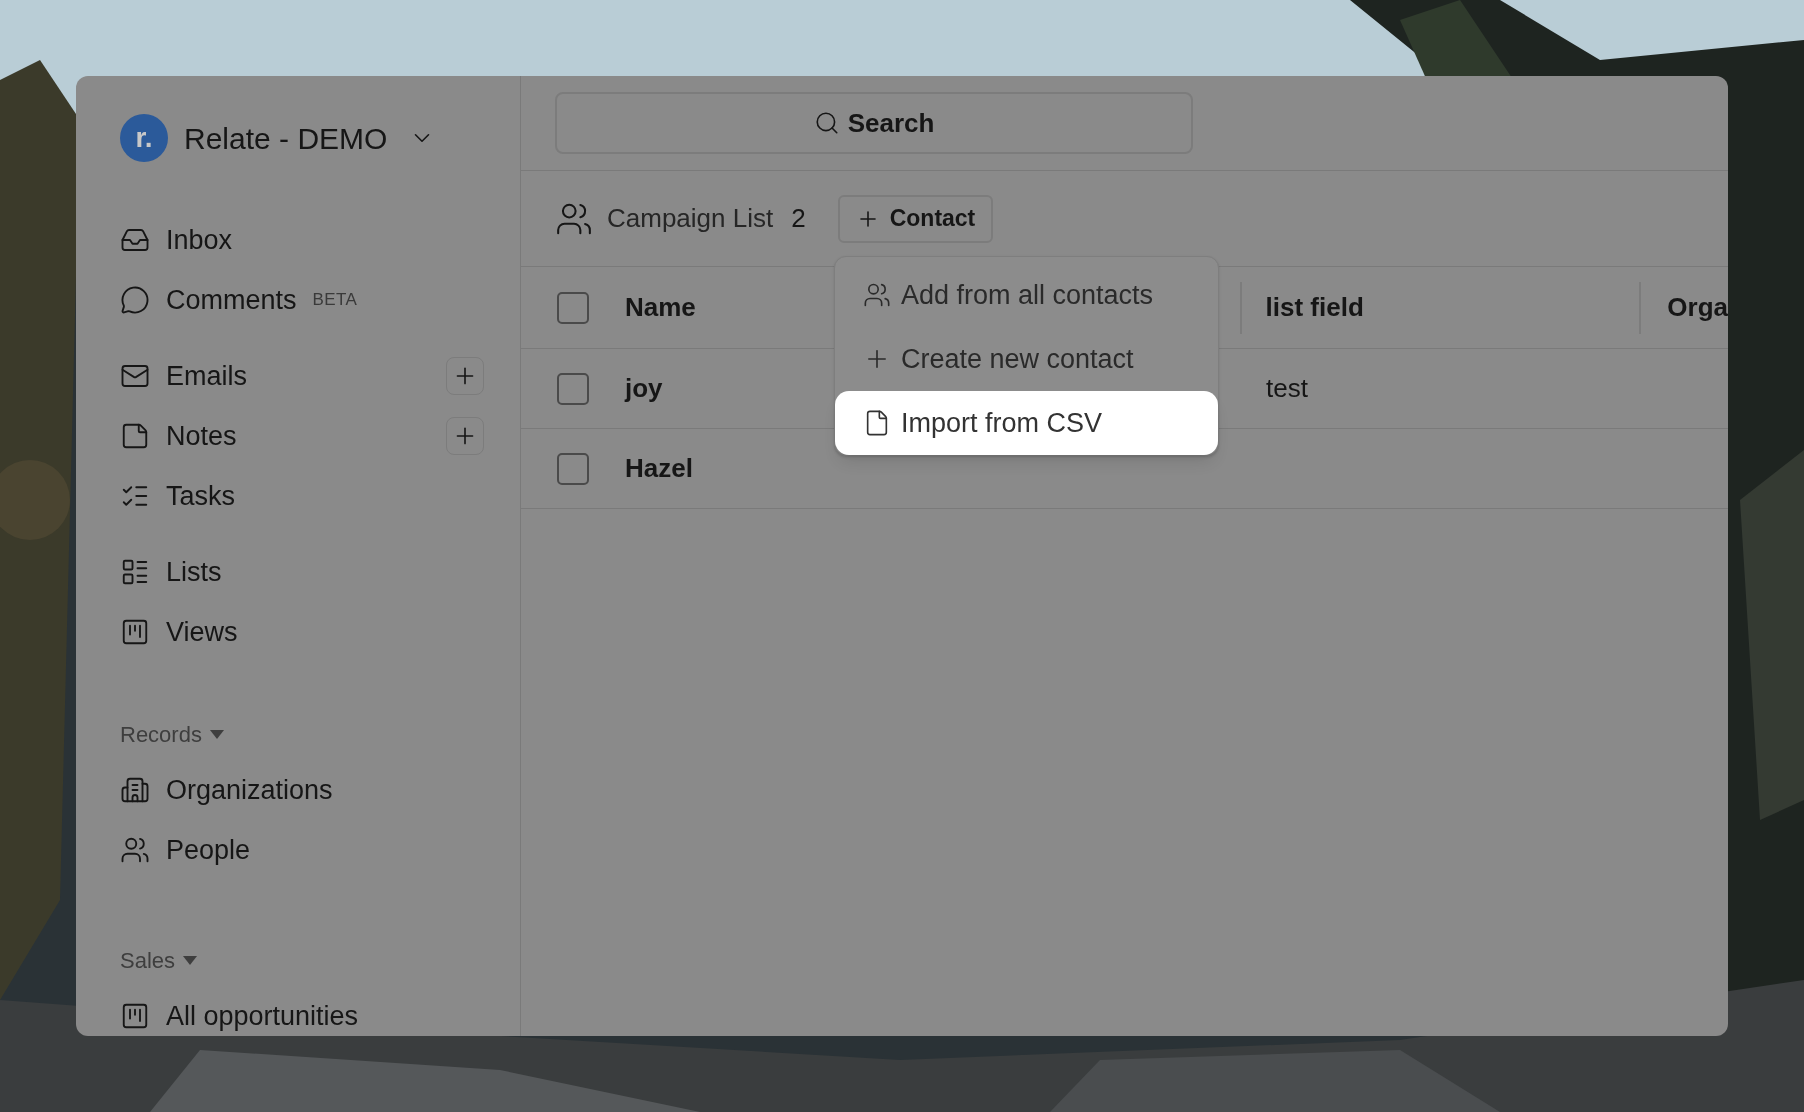  What do you see at coordinates (644, 388) in the screenshot?
I see `table-cell: joy` at bounding box center [644, 388].